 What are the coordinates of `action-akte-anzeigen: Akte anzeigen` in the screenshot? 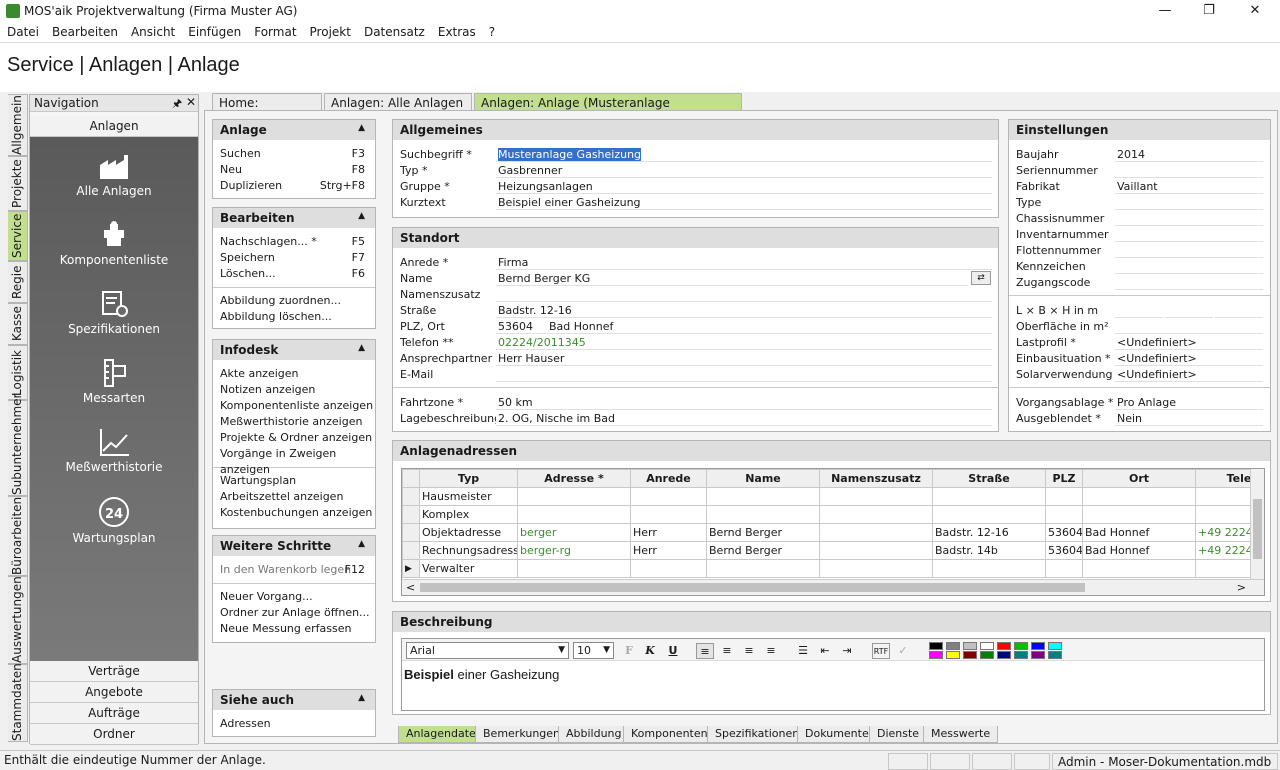 It's located at (294, 374).